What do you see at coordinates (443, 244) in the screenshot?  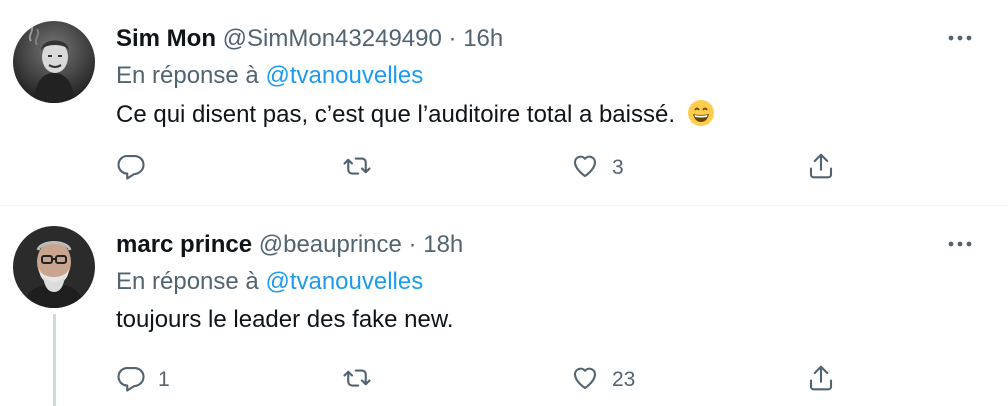 I see `timestamp: 18h` at bounding box center [443, 244].